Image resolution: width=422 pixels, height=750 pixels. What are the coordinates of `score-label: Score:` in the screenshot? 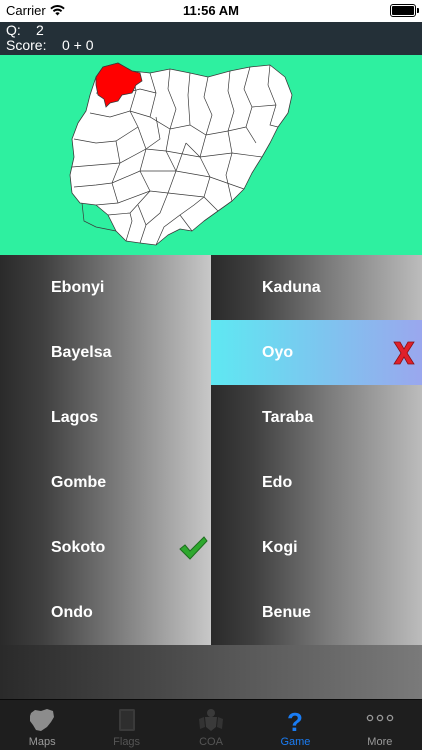 It's located at (26, 45).